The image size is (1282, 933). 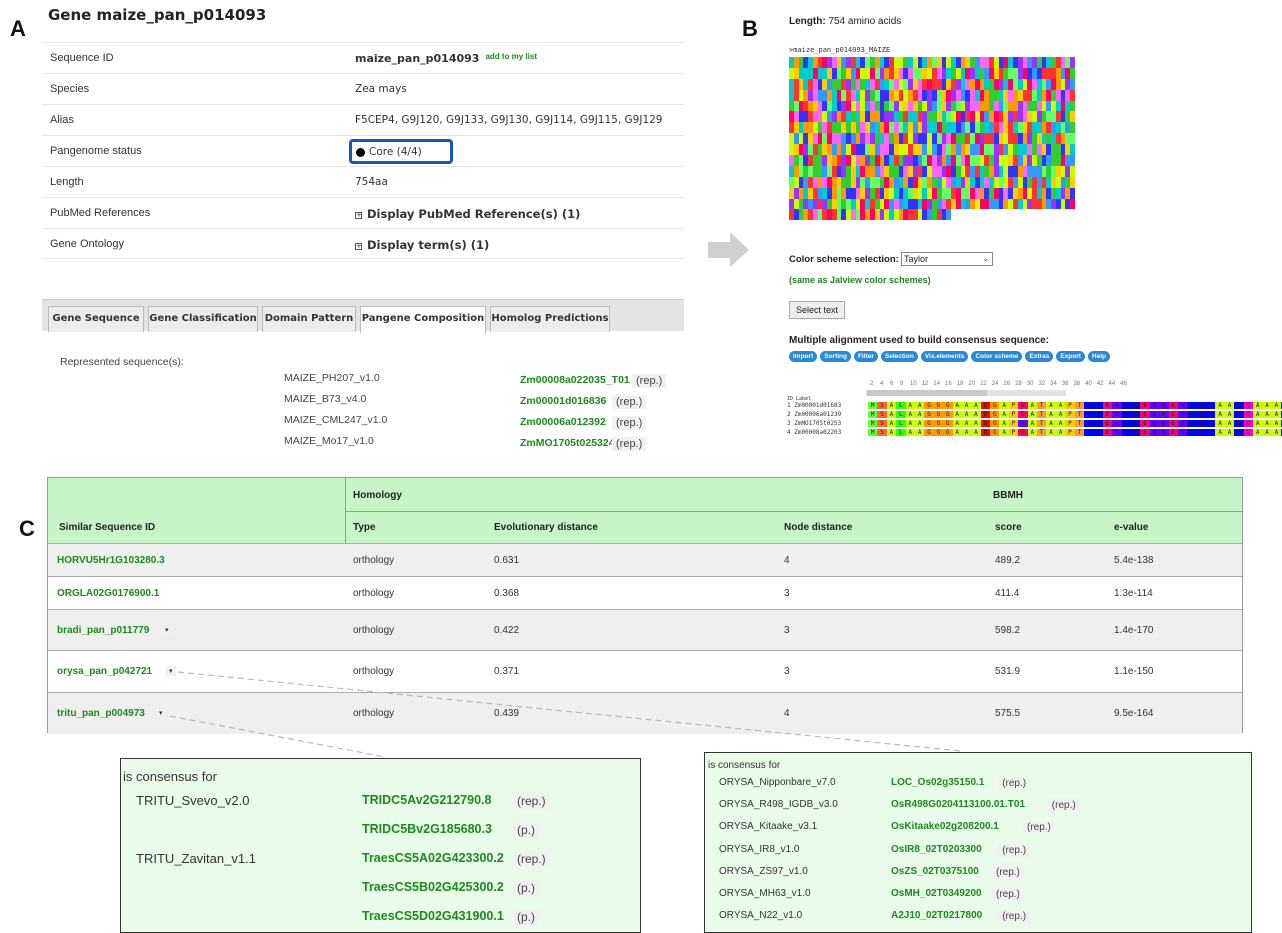 I want to click on consensus-gene-link: OsZS_02T0375100, so click(x=935, y=871).